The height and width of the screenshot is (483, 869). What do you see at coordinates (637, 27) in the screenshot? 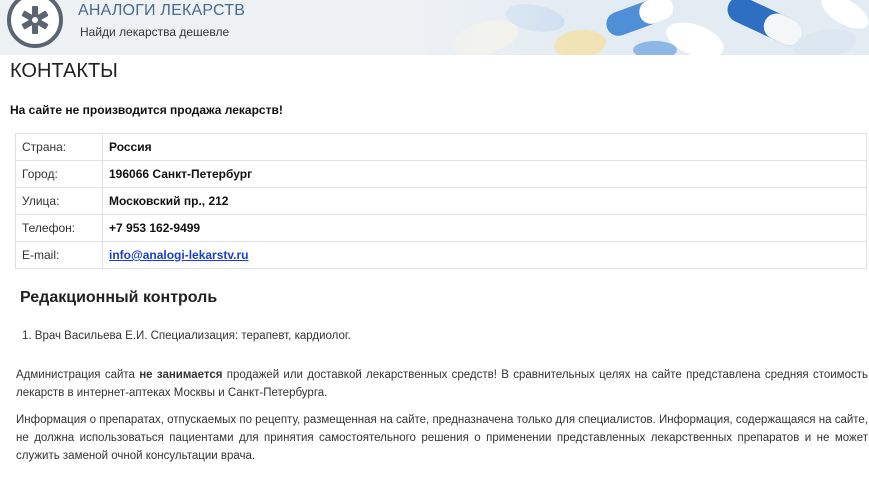
I see `pills-image` at bounding box center [637, 27].